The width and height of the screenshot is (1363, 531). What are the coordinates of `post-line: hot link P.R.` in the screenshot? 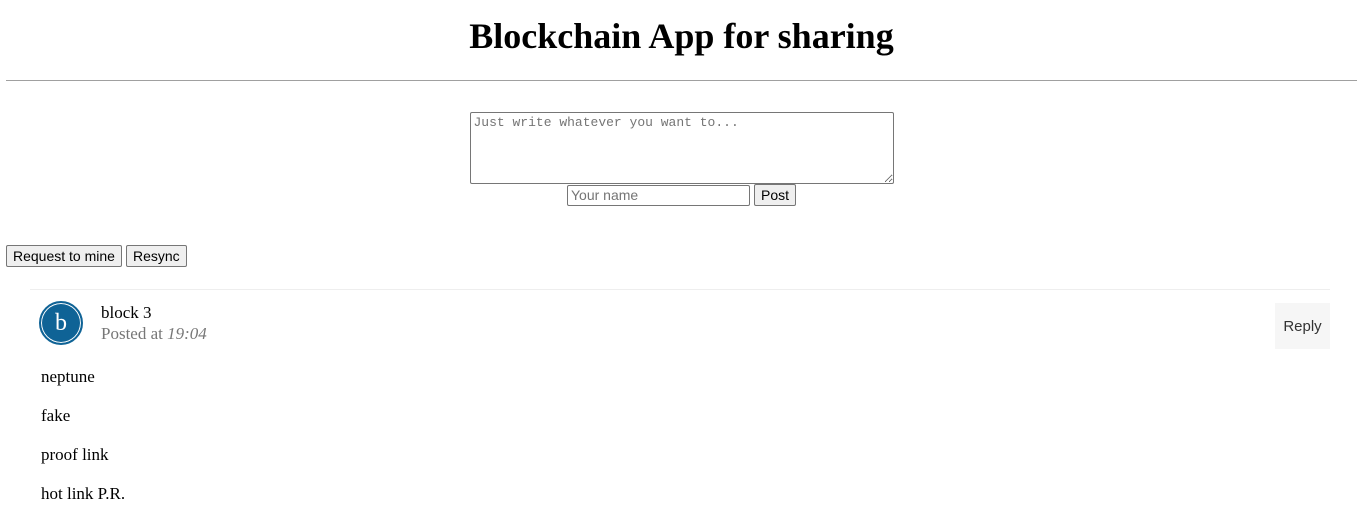 It's located at (83, 493).